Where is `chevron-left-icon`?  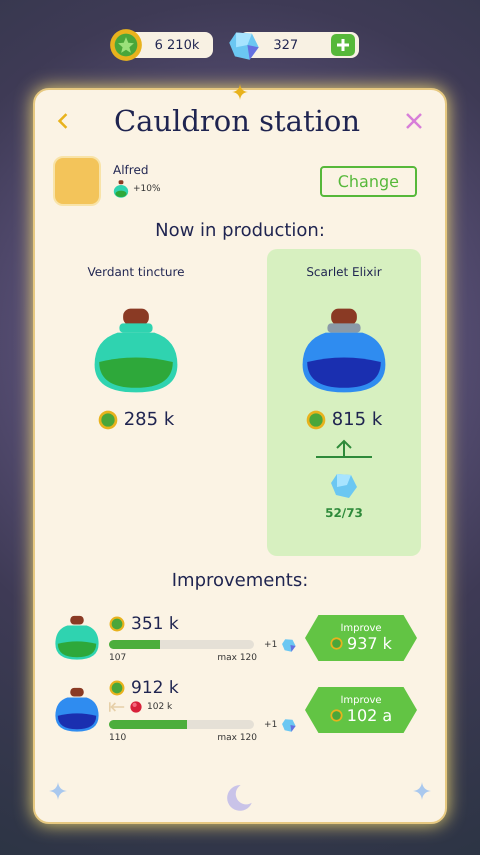 chevron-left-icon is located at coordinates (63, 121).